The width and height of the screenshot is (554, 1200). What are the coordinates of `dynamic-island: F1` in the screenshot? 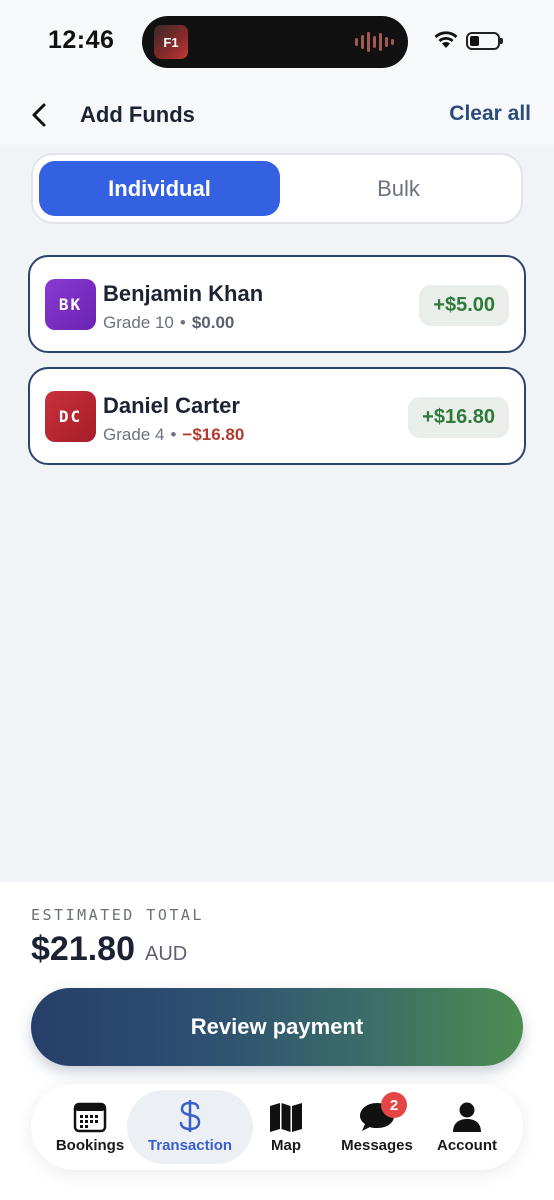 It's located at (275, 42).